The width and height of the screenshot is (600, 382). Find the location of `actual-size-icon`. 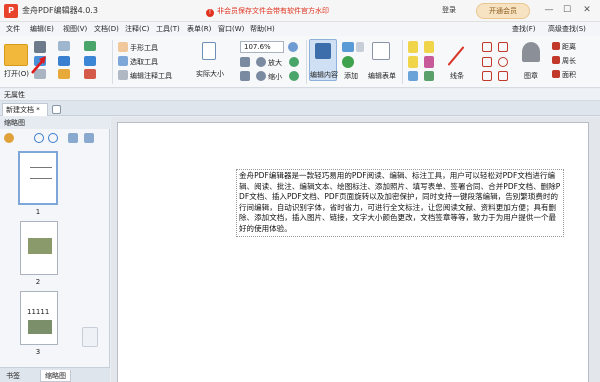

actual-size-icon is located at coordinates (209, 51).